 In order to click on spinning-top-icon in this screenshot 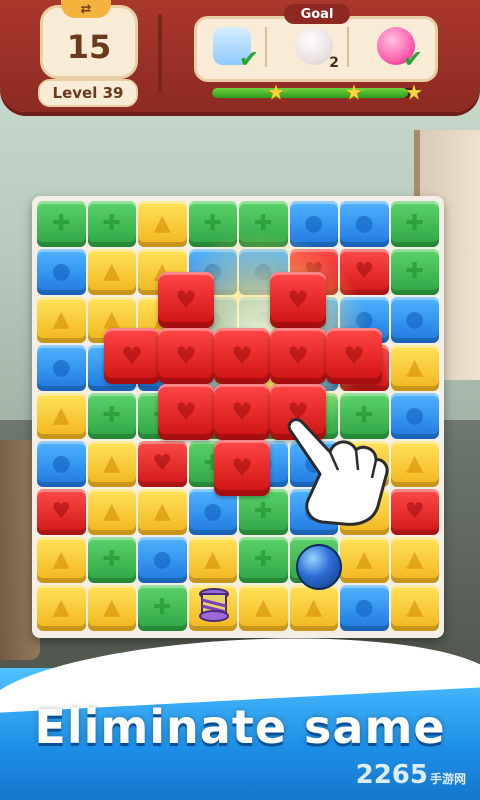, I will do `click(214, 606)`.